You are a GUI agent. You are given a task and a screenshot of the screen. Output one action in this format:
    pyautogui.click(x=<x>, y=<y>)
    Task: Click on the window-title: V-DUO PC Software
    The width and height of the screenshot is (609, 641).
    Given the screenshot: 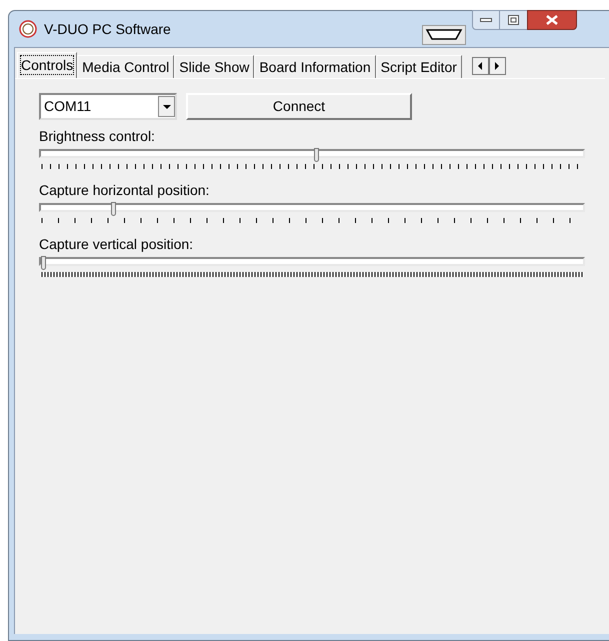 What is the action you would take?
    pyautogui.click(x=107, y=29)
    